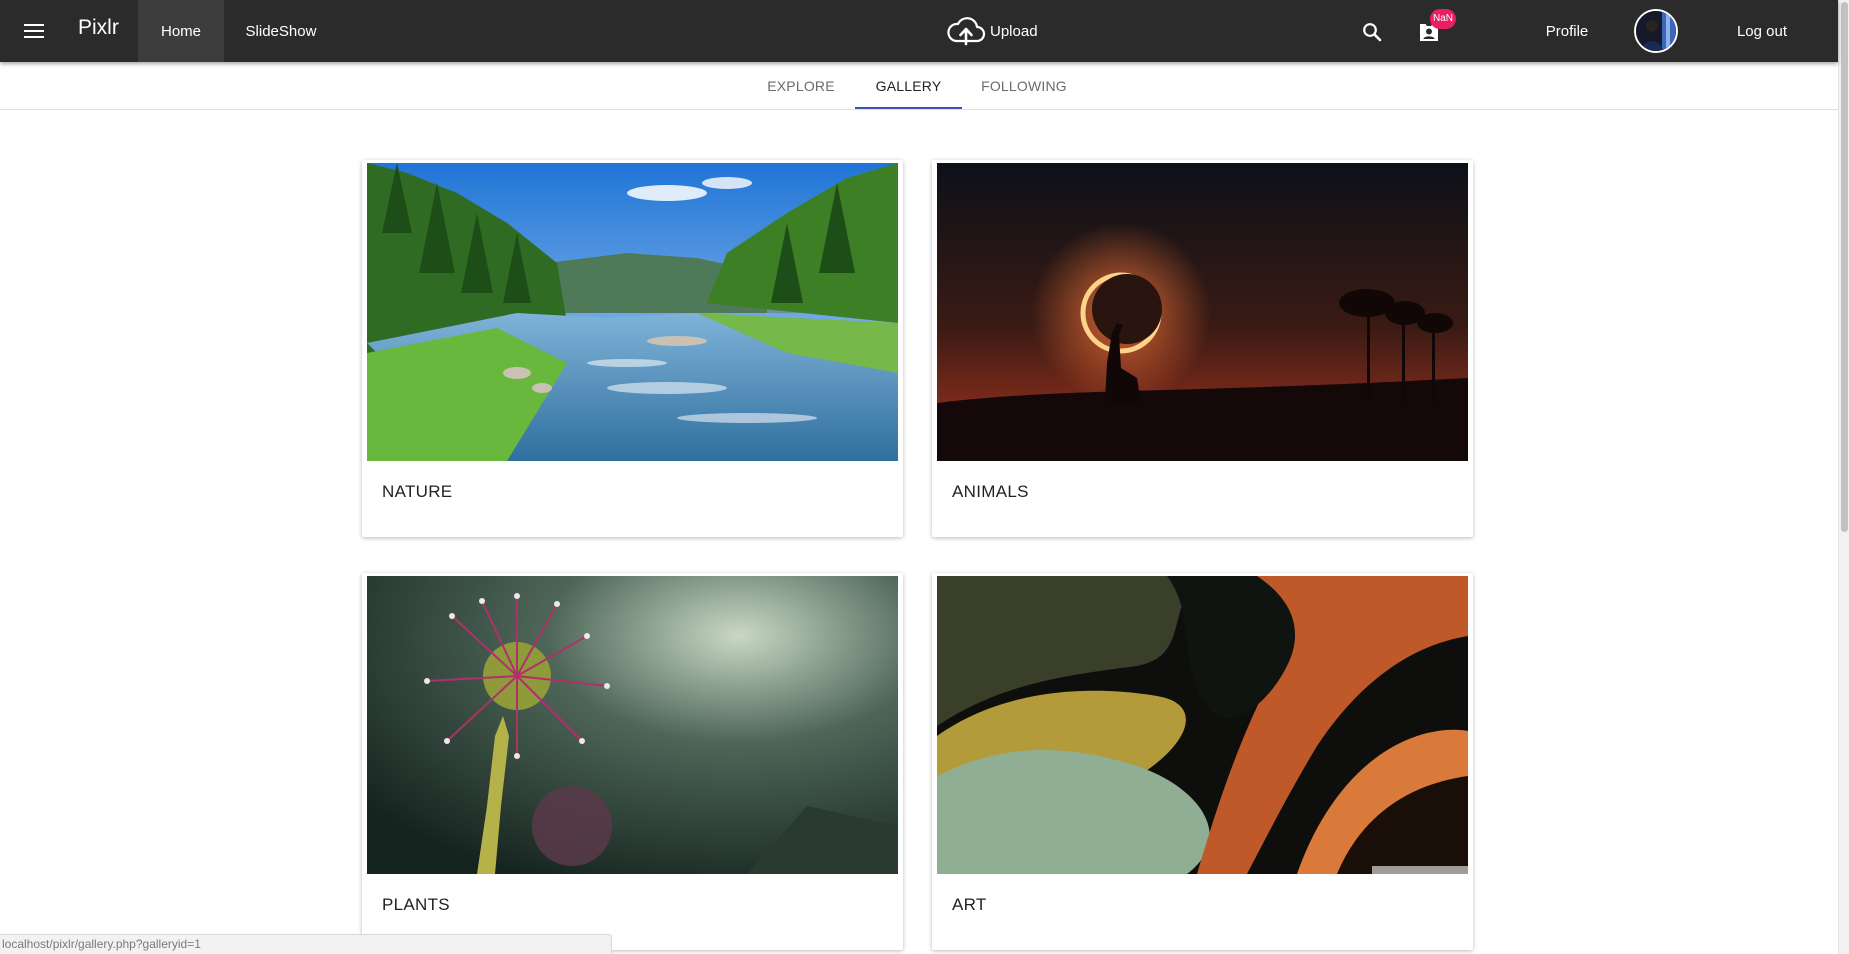  Describe the element at coordinates (1844, 267) in the screenshot. I see `scrollbar-thumb` at that location.